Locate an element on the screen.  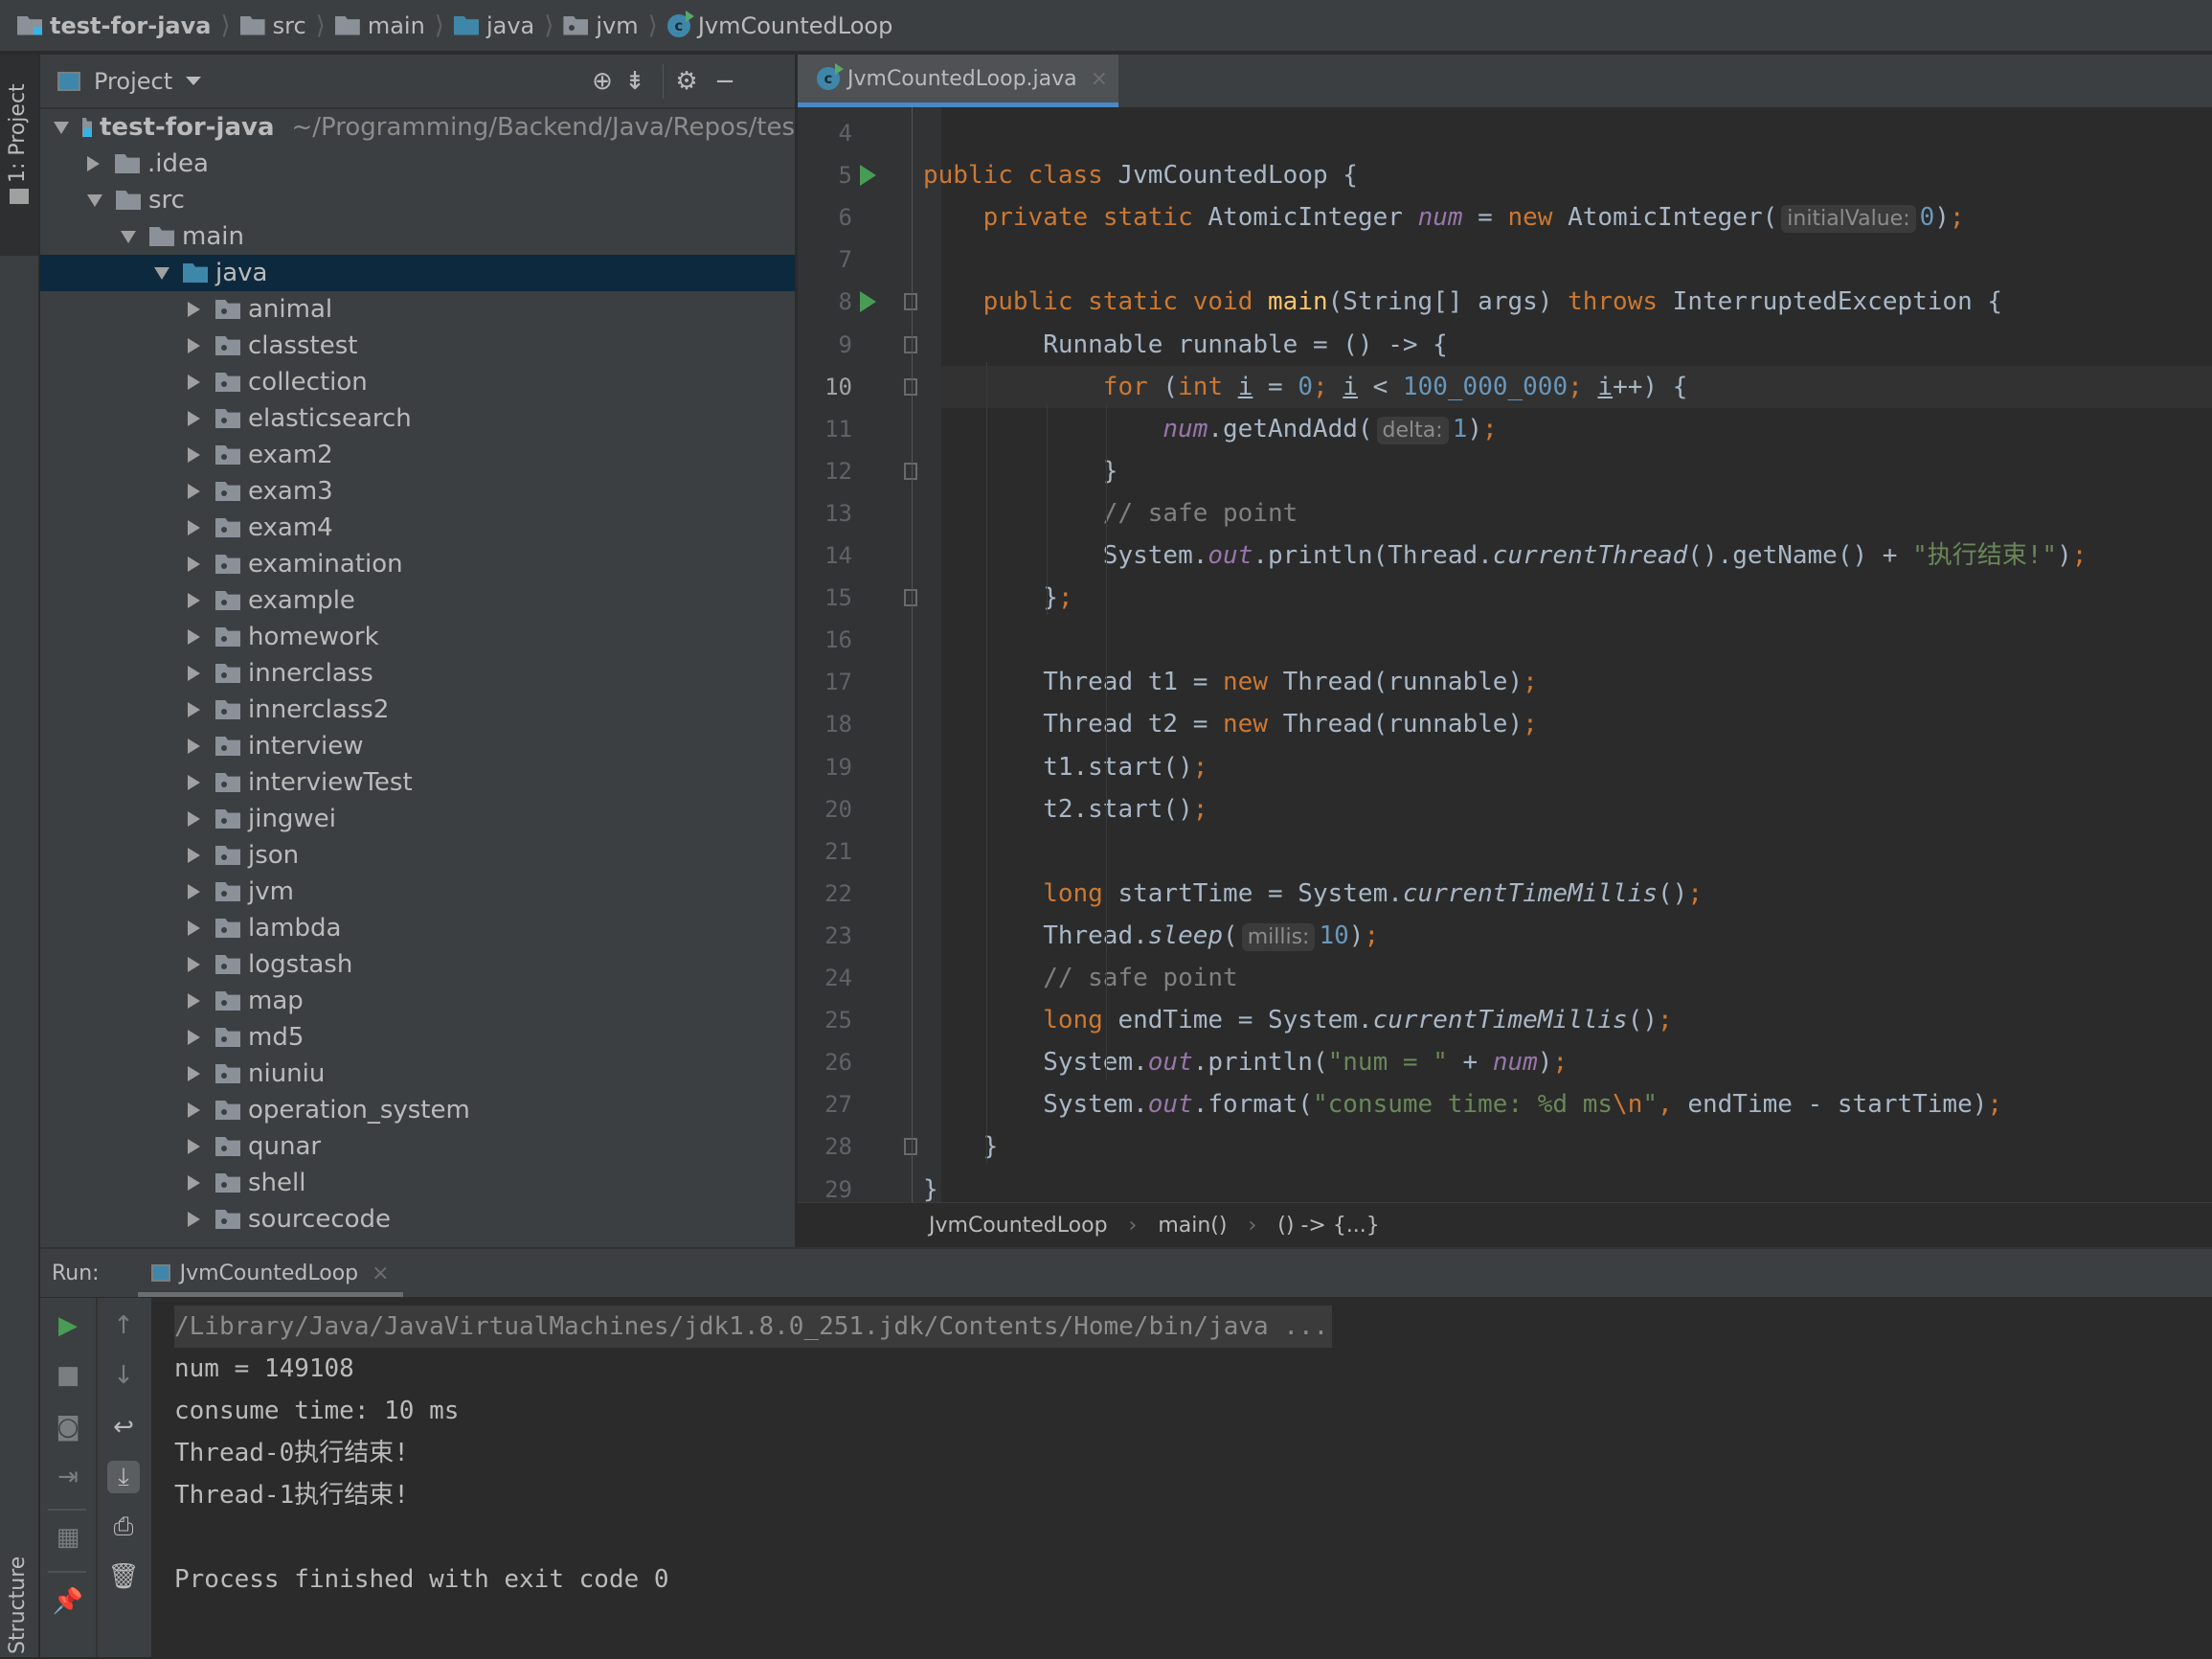
arrow-up-icon: ↑ is located at coordinates (123, 1325).